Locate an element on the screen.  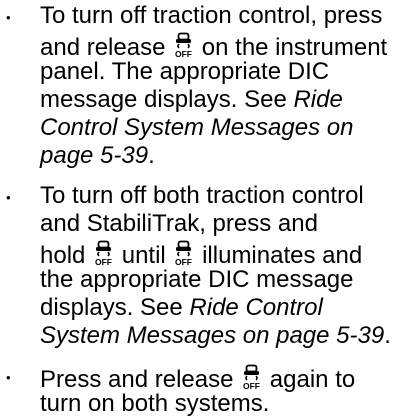
text-line: System Messages on page 5-39. is located at coordinates (215, 335).